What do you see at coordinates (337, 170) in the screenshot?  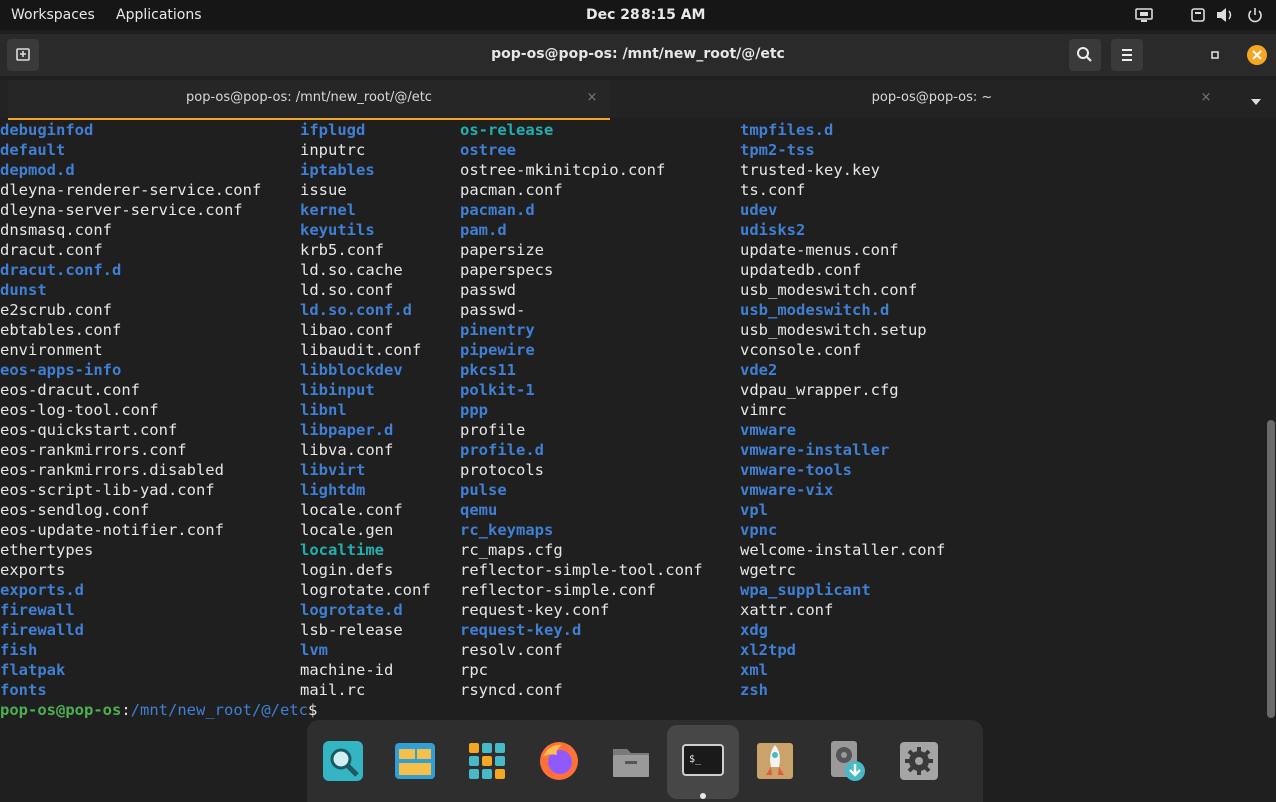 I see `directory-entry: iptables` at bounding box center [337, 170].